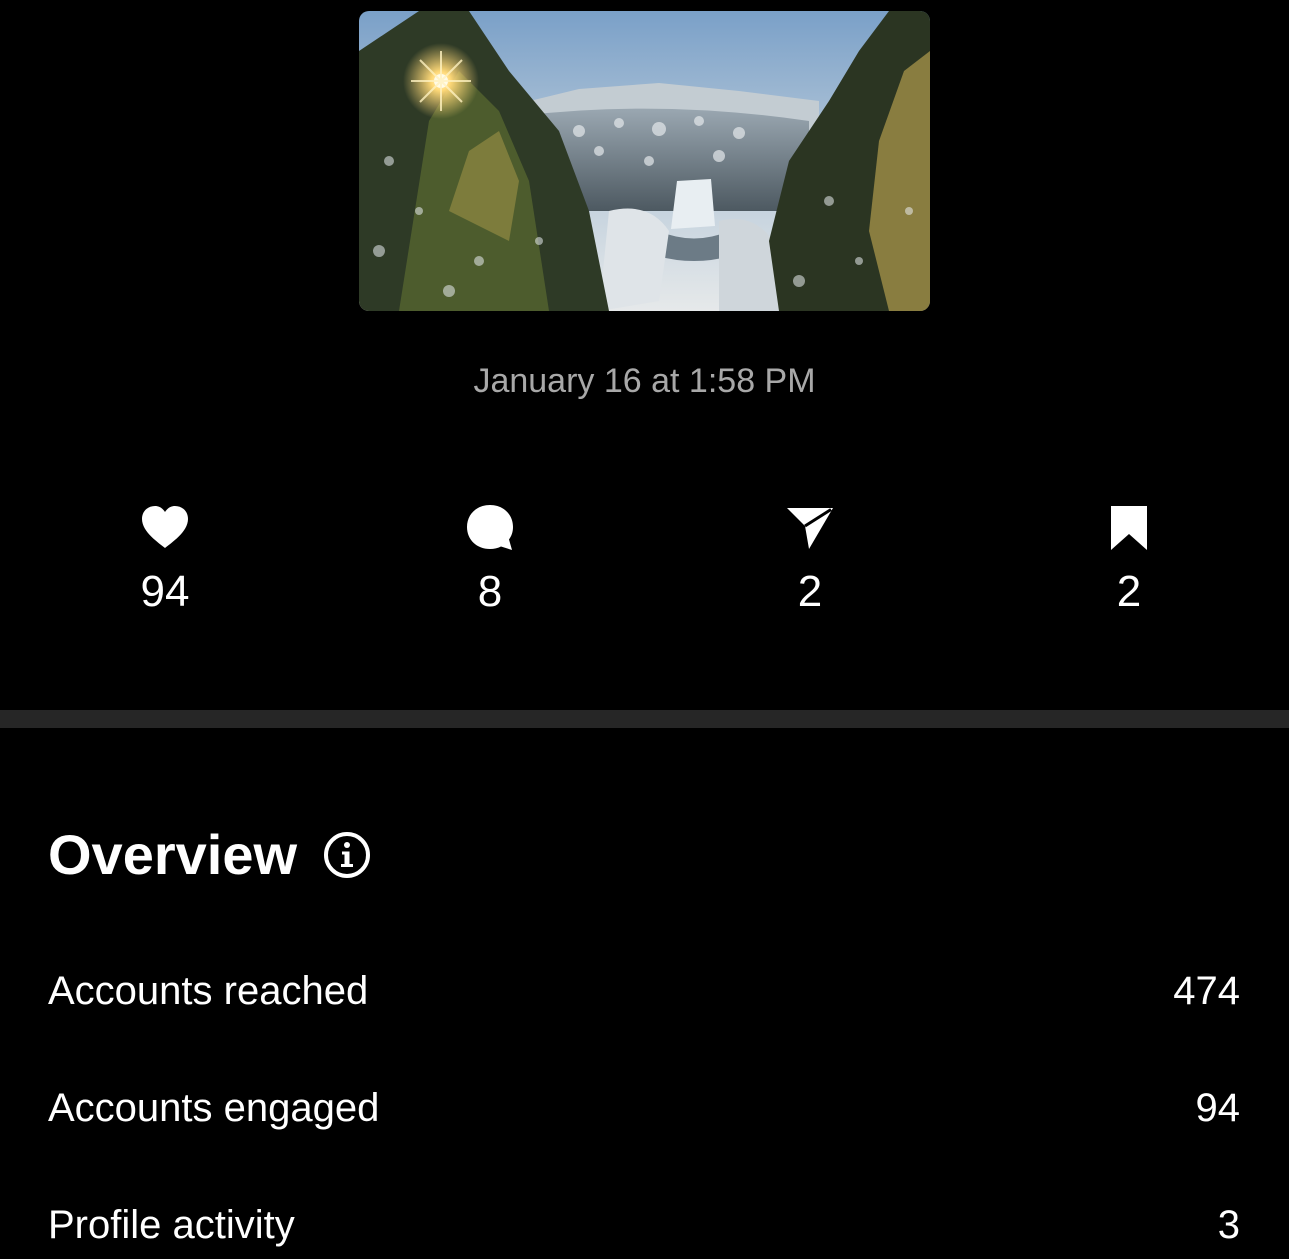 This screenshot has width=1289, height=1259. Describe the element at coordinates (490, 591) in the screenshot. I see `comments-count: 8` at that location.